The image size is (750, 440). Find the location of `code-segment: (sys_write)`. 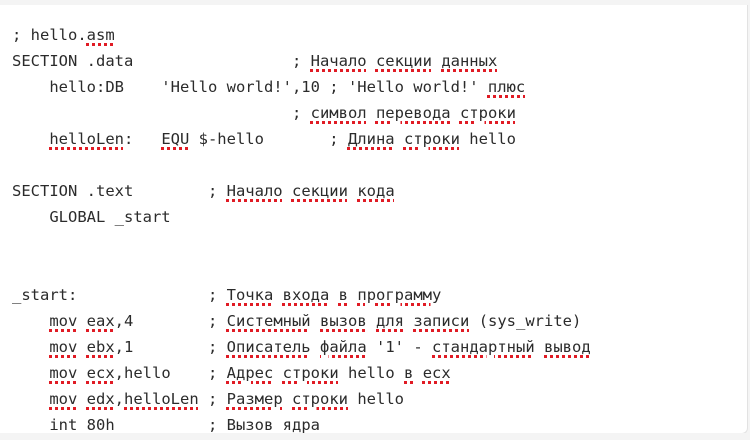

code-segment: (sys_write) is located at coordinates (525, 321).